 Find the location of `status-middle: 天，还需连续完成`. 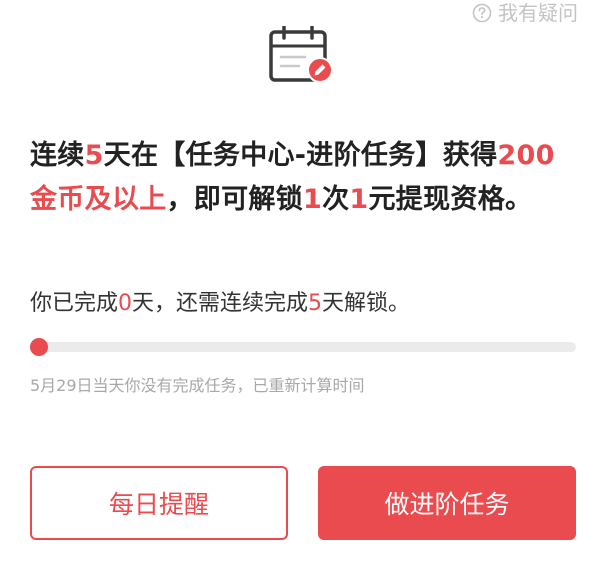

status-middle: 天，还需连续完成 is located at coordinates (220, 303).